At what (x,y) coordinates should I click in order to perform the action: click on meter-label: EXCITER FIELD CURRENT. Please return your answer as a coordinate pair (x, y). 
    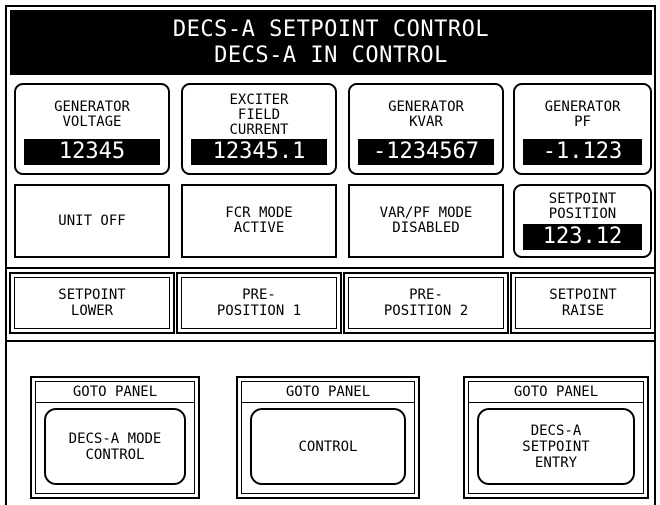
    Looking at the image, I should click on (259, 114).